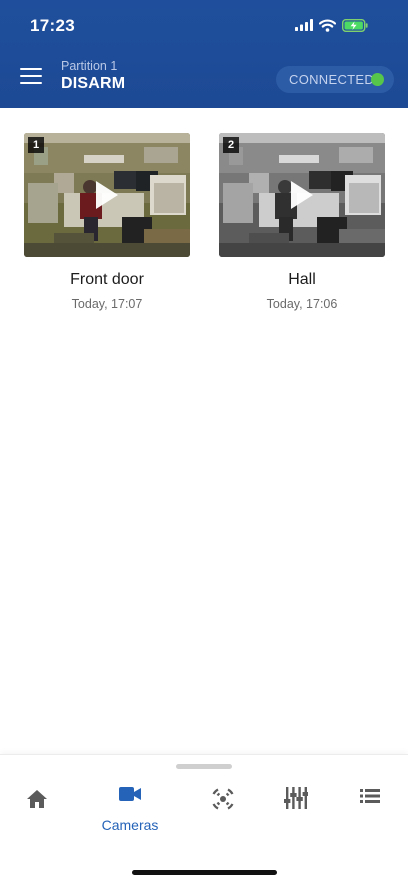 Image resolution: width=408 pixels, height=884 pixels. I want to click on connection-status-dot, so click(377, 79).